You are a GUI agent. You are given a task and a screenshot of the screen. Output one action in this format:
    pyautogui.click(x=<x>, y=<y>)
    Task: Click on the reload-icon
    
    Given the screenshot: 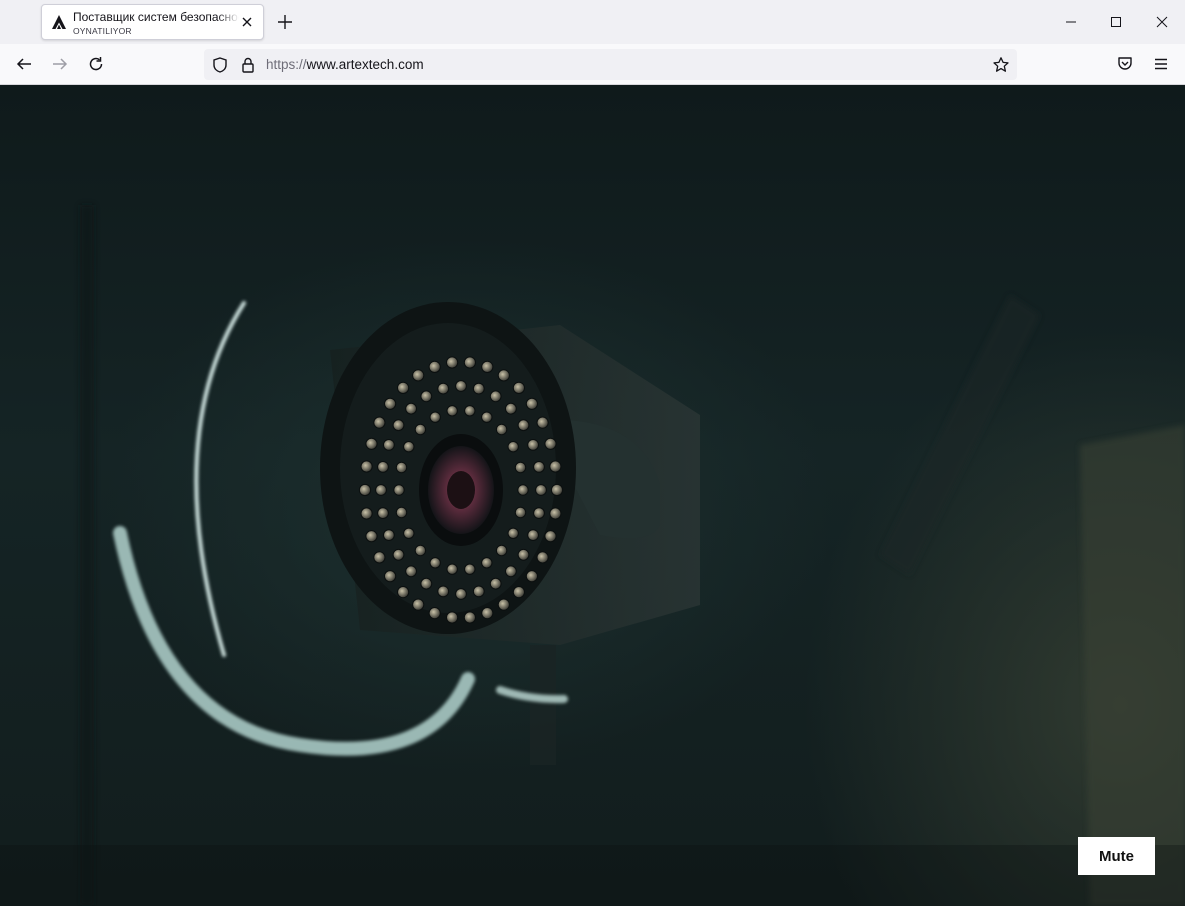 What is the action you would take?
    pyautogui.click(x=96, y=64)
    